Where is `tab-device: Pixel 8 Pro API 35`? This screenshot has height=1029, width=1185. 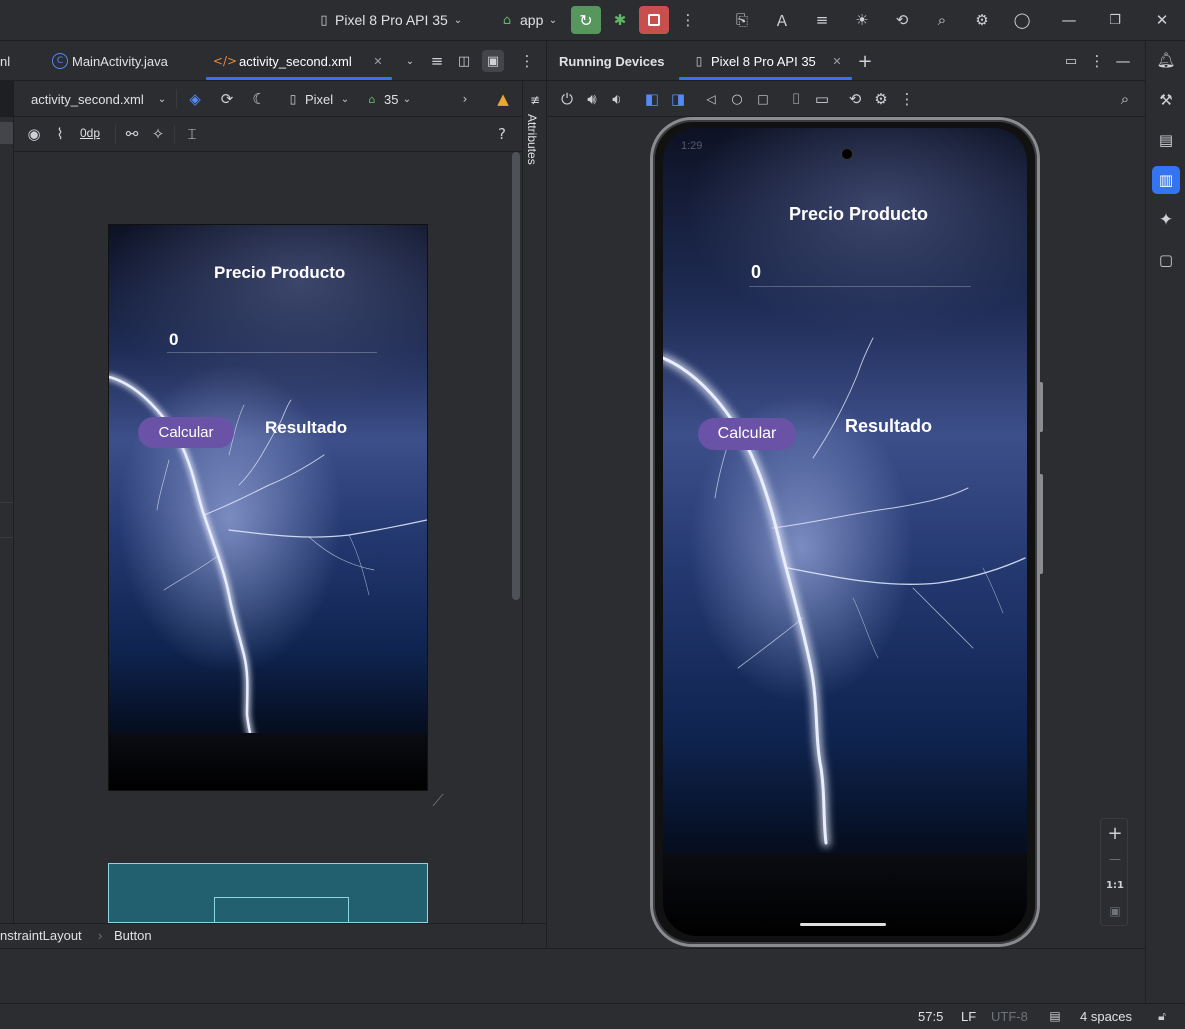
tab-device: Pixel 8 Pro API 35 is located at coordinates (763, 61).